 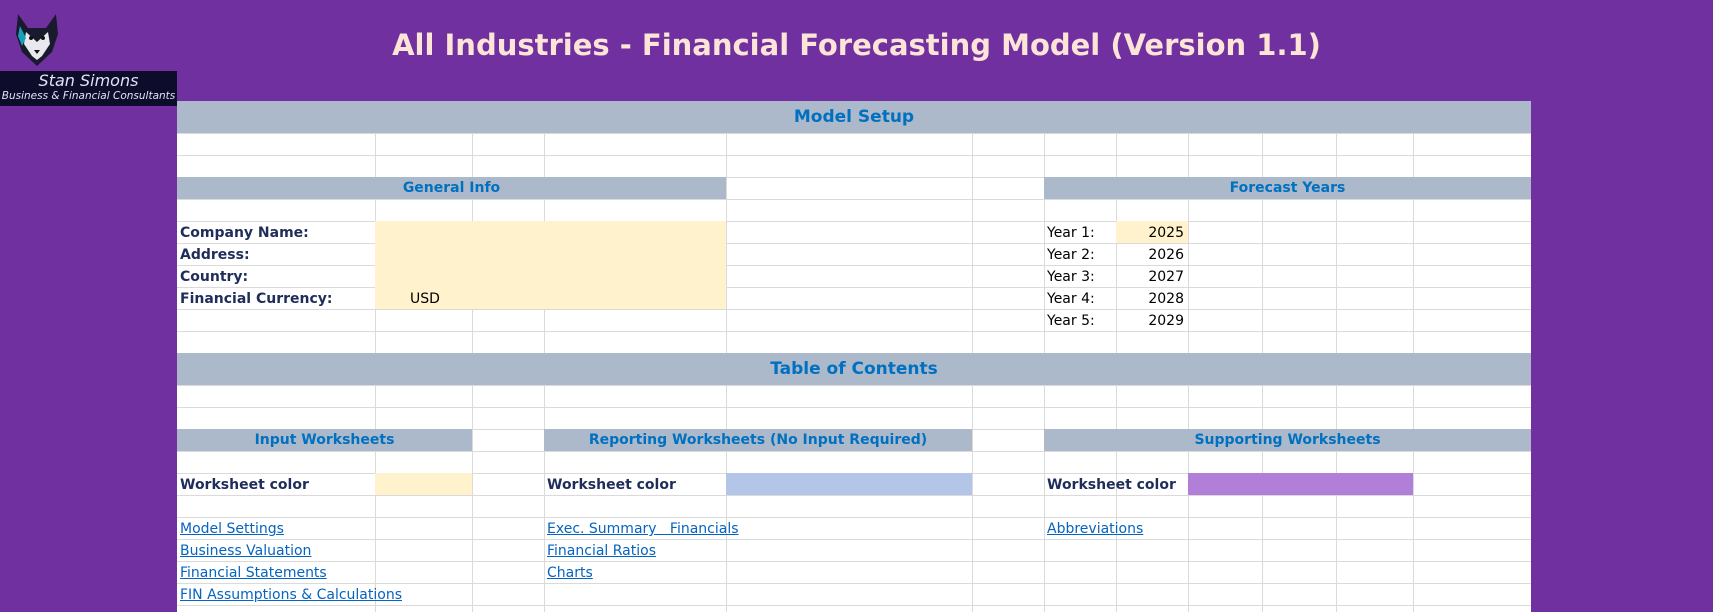 What do you see at coordinates (1071, 277) in the screenshot?
I see `year3-label: Year 3:` at bounding box center [1071, 277].